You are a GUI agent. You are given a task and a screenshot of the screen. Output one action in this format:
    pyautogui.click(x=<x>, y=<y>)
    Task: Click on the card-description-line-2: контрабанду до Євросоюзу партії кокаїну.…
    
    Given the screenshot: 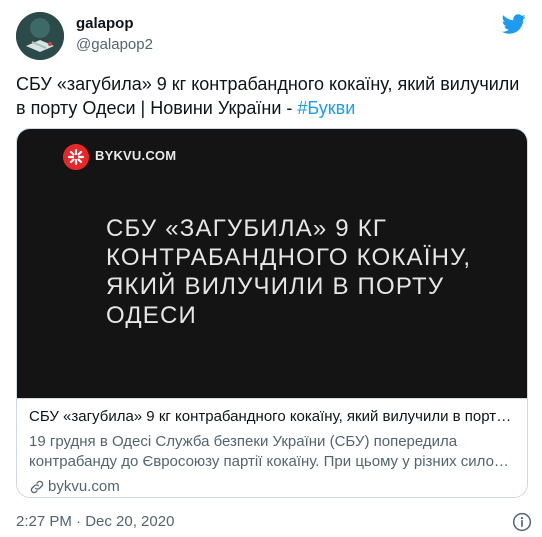 What is the action you would take?
    pyautogui.click(x=272, y=461)
    